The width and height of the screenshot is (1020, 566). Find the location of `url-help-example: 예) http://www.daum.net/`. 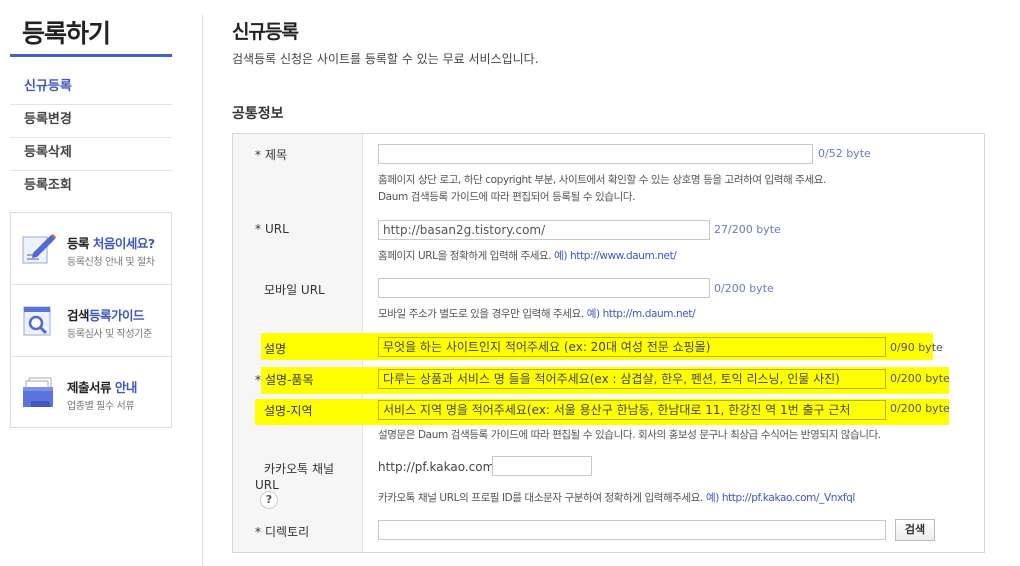

url-help-example: 예) http://www.daum.net/ is located at coordinates (615, 256).